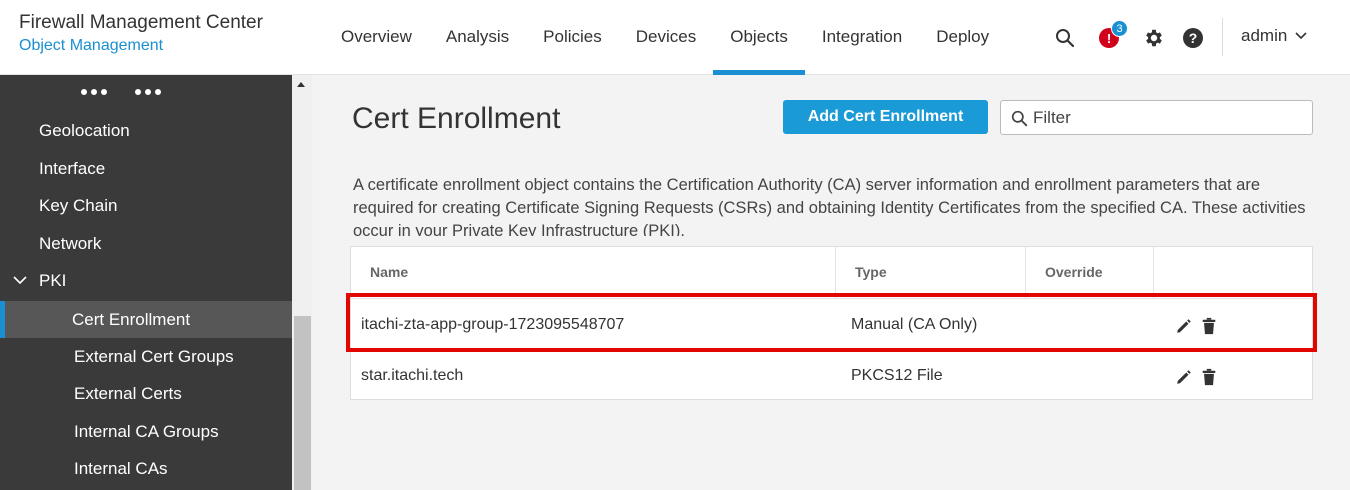 The width and height of the screenshot is (1350, 490). I want to click on table-row: star.itachi.tech PKCS12 File, so click(831, 374).